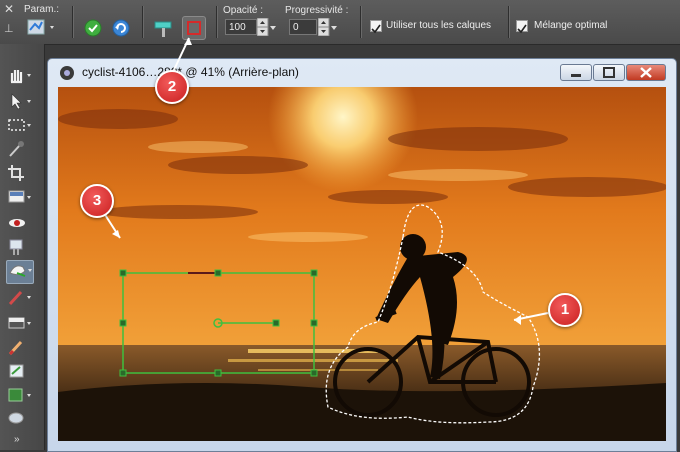 The height and width of the screenshot is (452, 680). I want to click on close-icon, so click(646, 72).